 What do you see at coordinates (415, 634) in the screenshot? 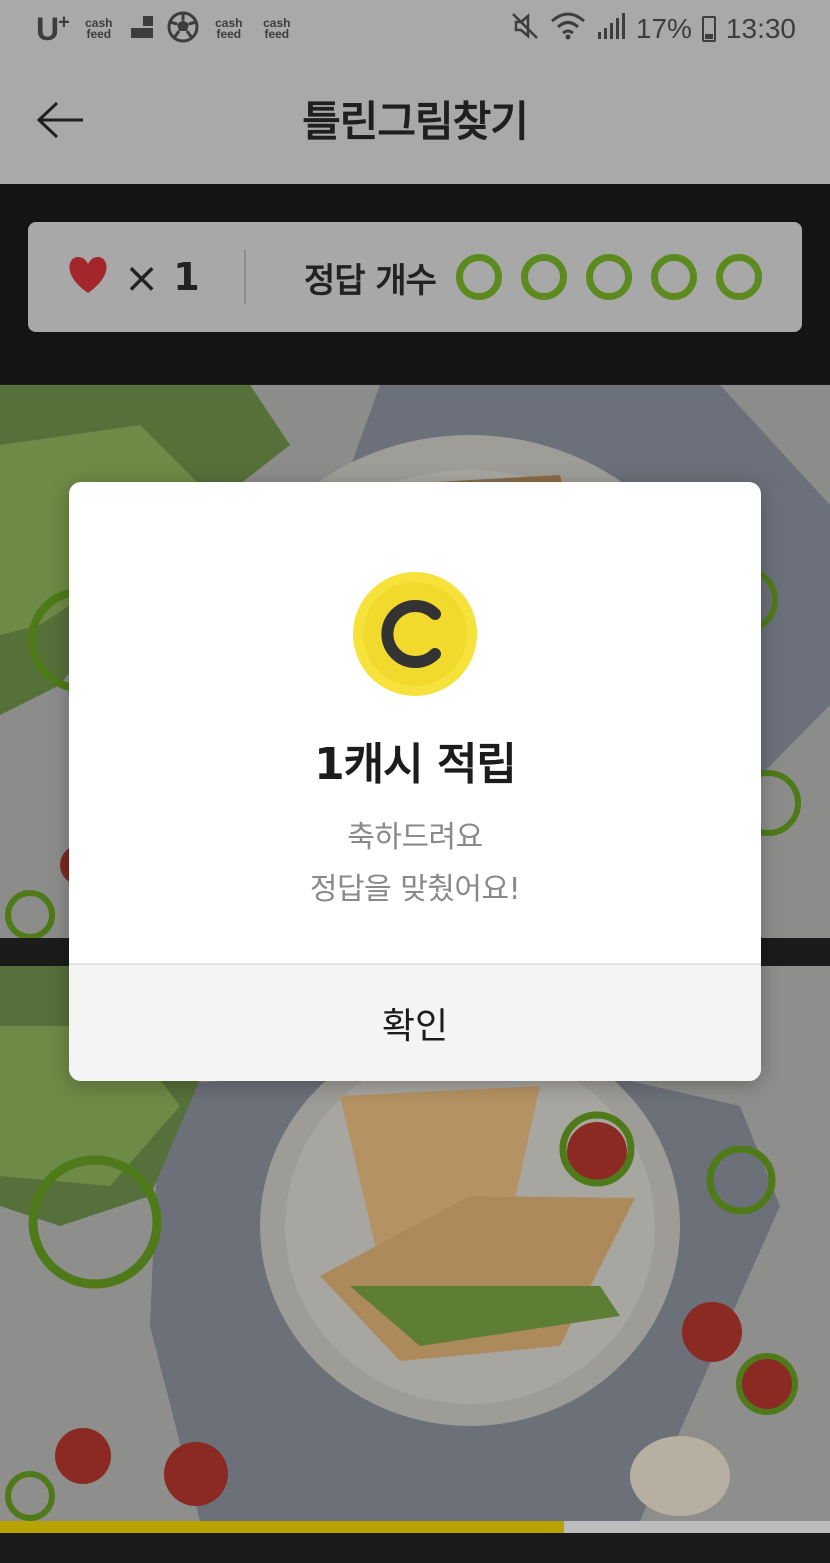
I see `cash-coin-icon` at bounding box center [415, 634].